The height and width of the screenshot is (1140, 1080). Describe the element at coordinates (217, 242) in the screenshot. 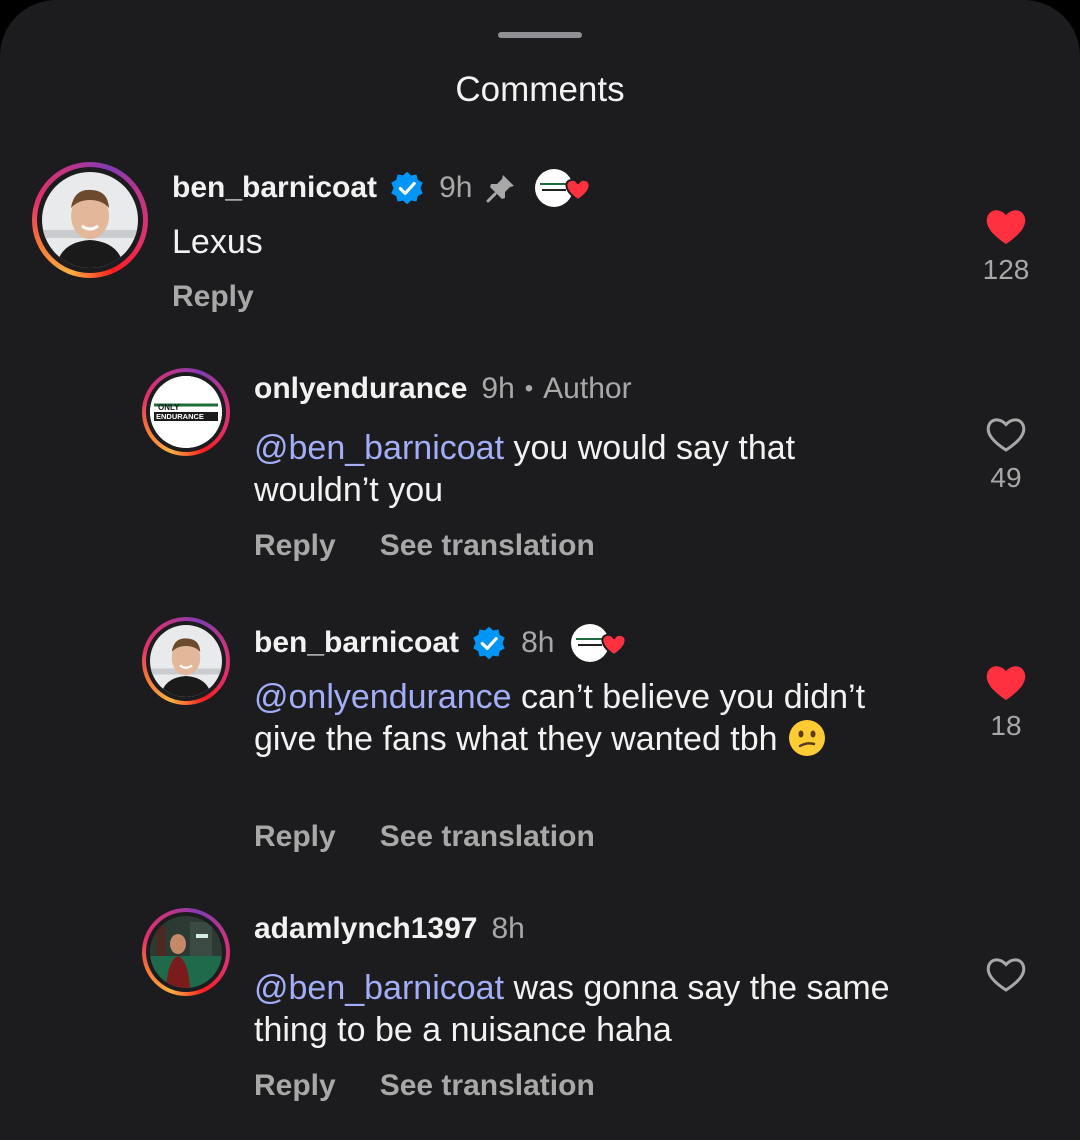

I see `comment-text: Lexus` at that location.